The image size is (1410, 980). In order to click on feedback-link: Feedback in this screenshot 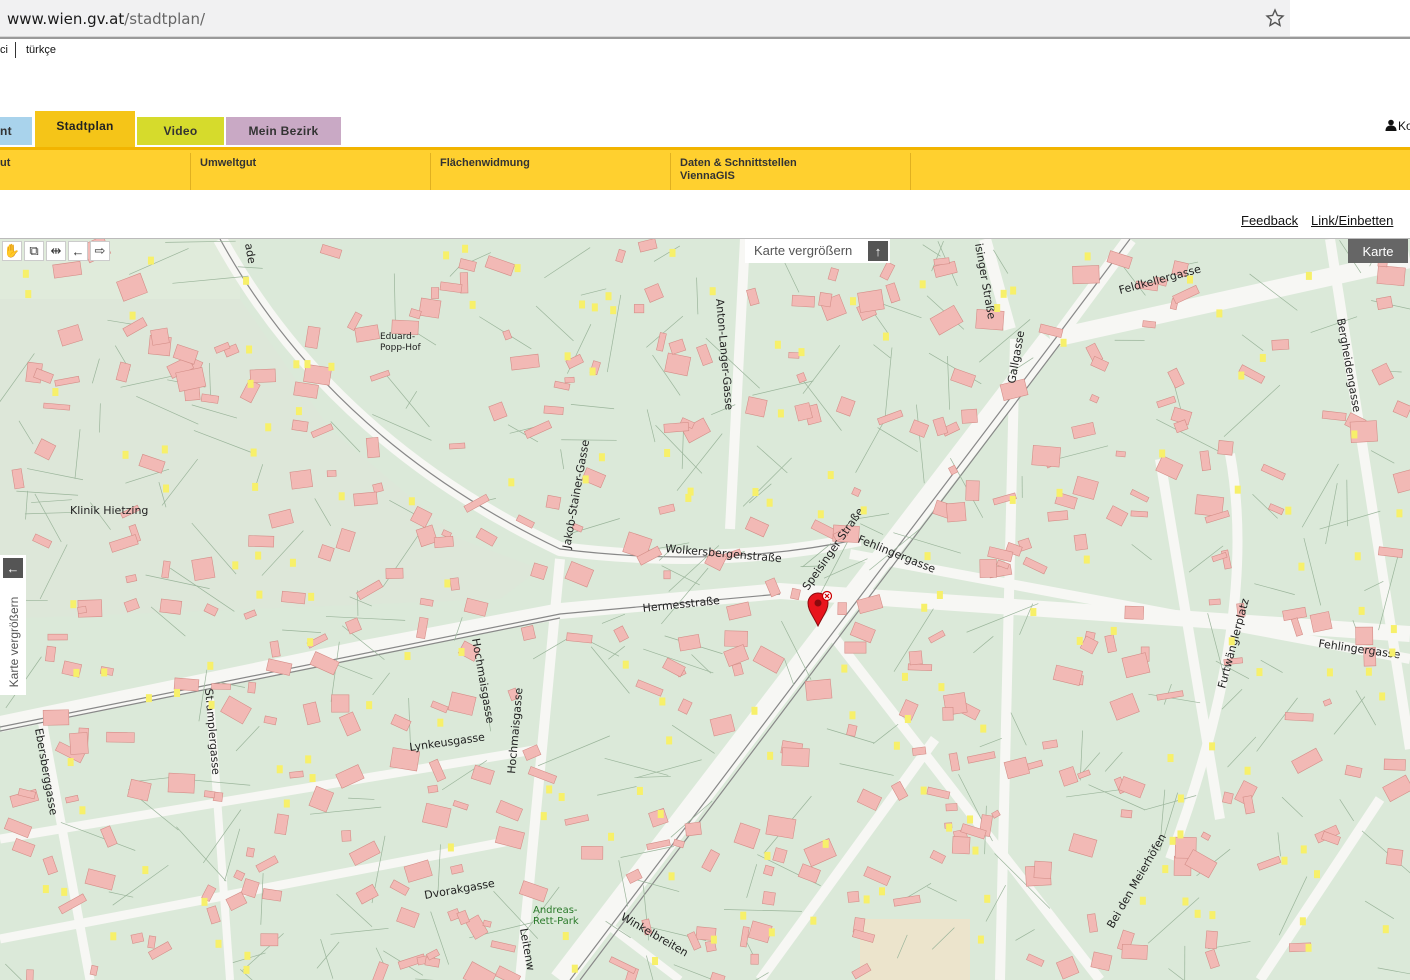, I will do `click(1269, 220)`.